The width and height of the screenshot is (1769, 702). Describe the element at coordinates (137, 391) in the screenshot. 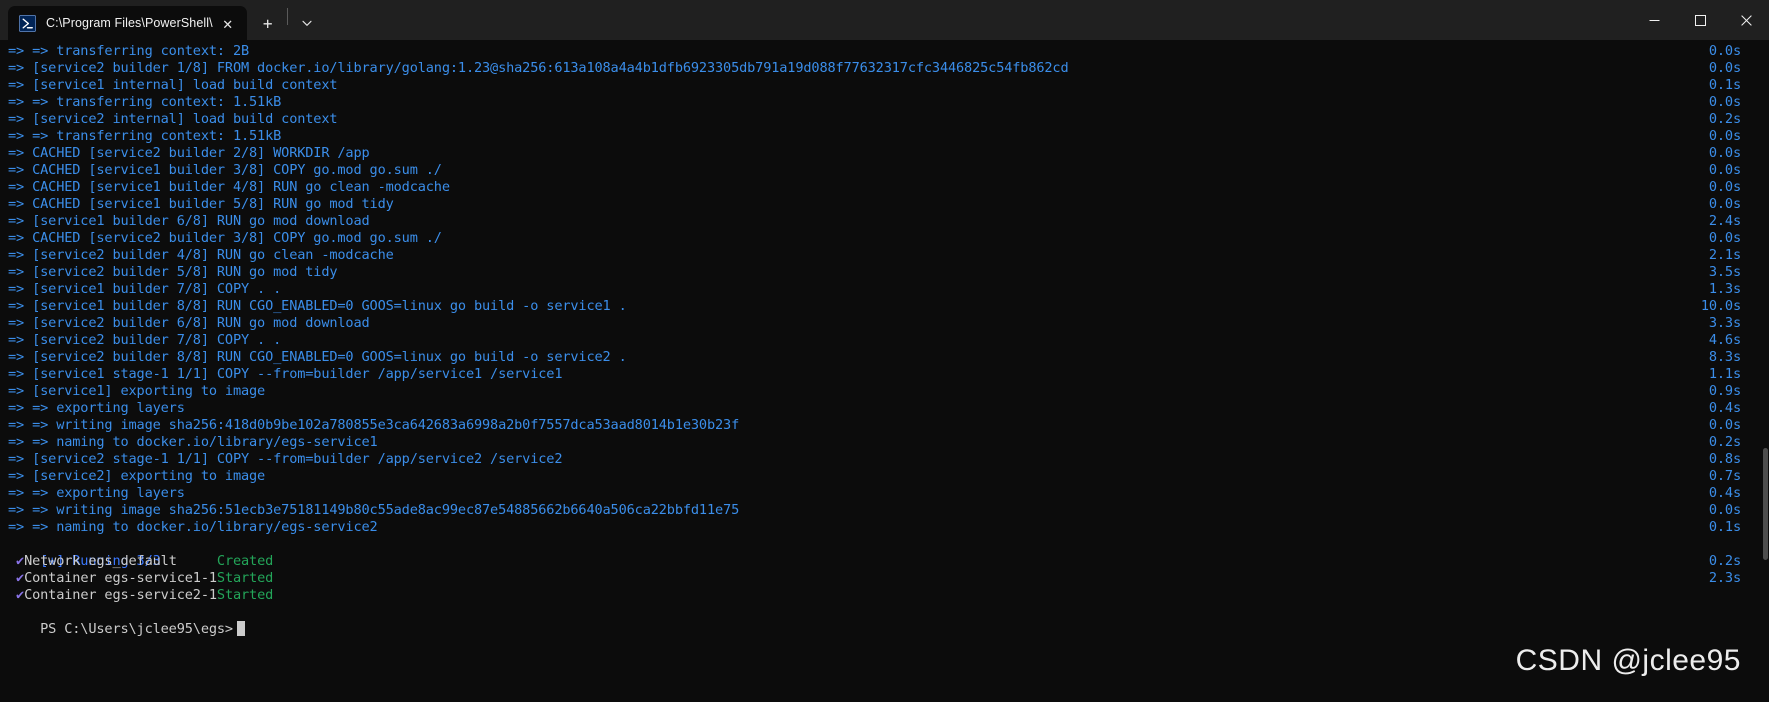

I see `build-log-text: => [service1] exporting to image` at that location.